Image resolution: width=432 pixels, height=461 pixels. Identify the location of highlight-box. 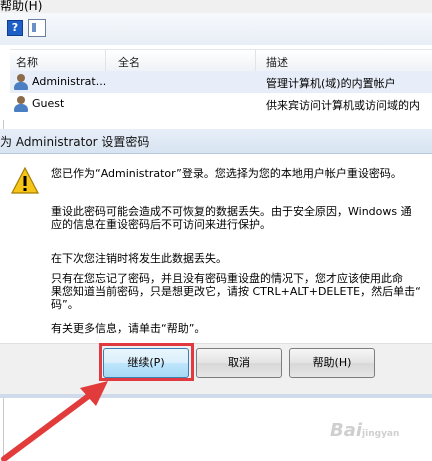
(146, 362).